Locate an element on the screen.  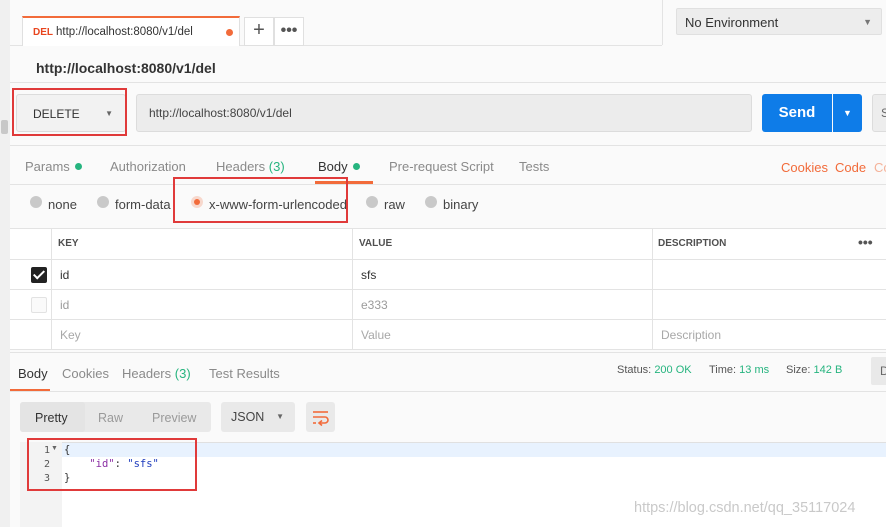
environment-select: No Environment ▼ is located at coordinates (779, 21).